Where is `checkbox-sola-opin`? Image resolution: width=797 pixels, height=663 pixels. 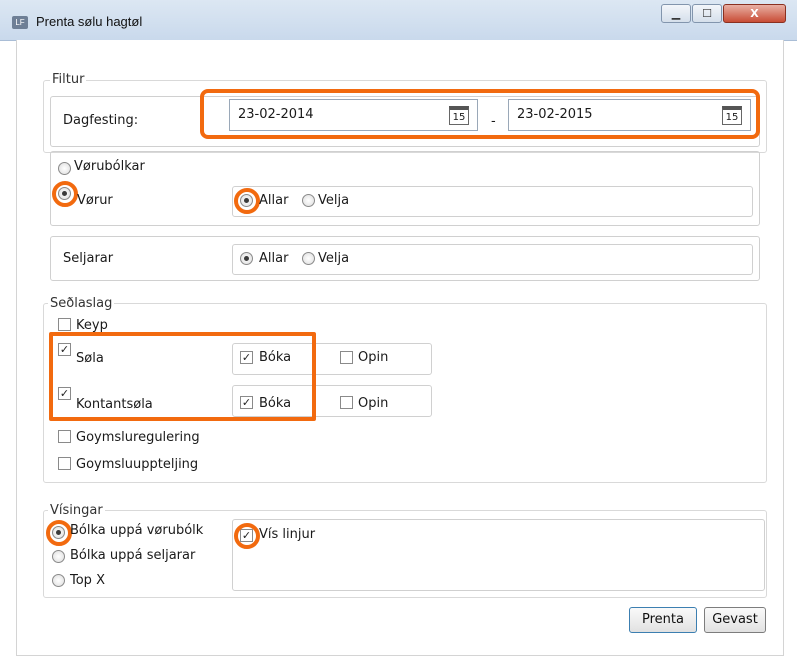
checkbox-sola-opin is located at coordinates (346, 357).